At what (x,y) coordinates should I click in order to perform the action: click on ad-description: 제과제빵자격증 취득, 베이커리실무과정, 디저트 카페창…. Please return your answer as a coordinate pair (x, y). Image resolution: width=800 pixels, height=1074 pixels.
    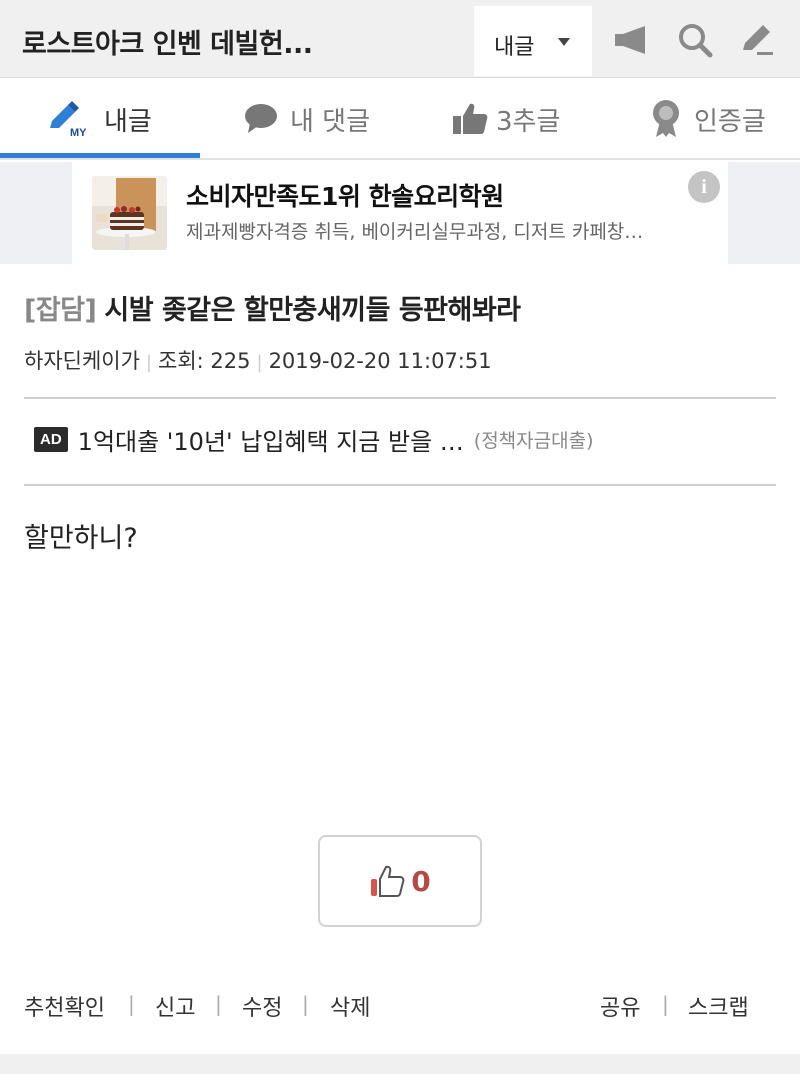
    Looking at the image, I should click on (436, 230).